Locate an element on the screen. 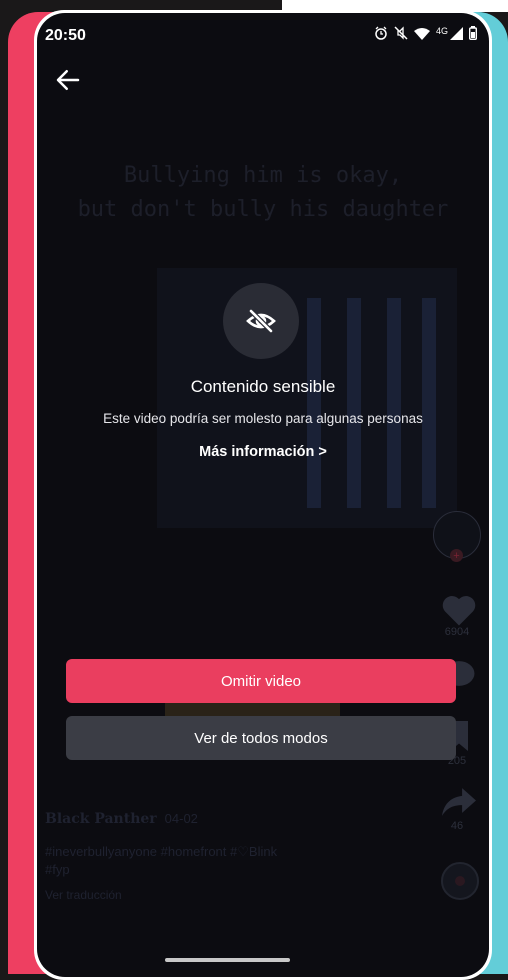  status-time: 20:50 is located at coordinates (65, 35).